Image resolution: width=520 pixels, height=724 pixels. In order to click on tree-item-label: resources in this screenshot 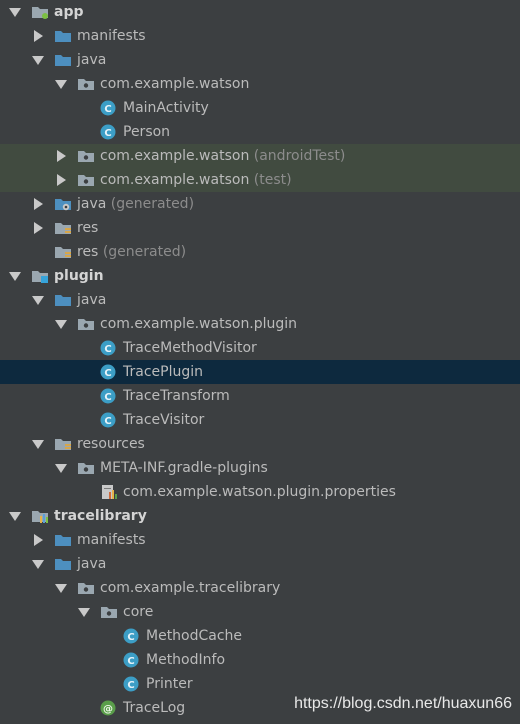, I will do `click(111, 444)`.